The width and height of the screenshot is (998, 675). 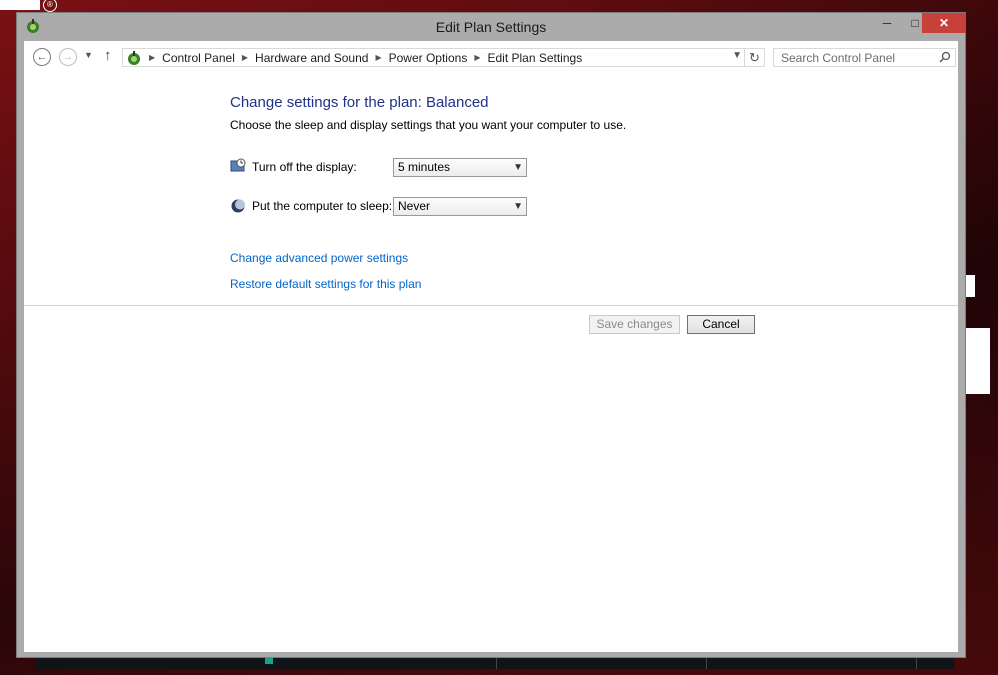 I want to click on display-timeout-select: 5 minutes ▼, so click(x=460, y=167).